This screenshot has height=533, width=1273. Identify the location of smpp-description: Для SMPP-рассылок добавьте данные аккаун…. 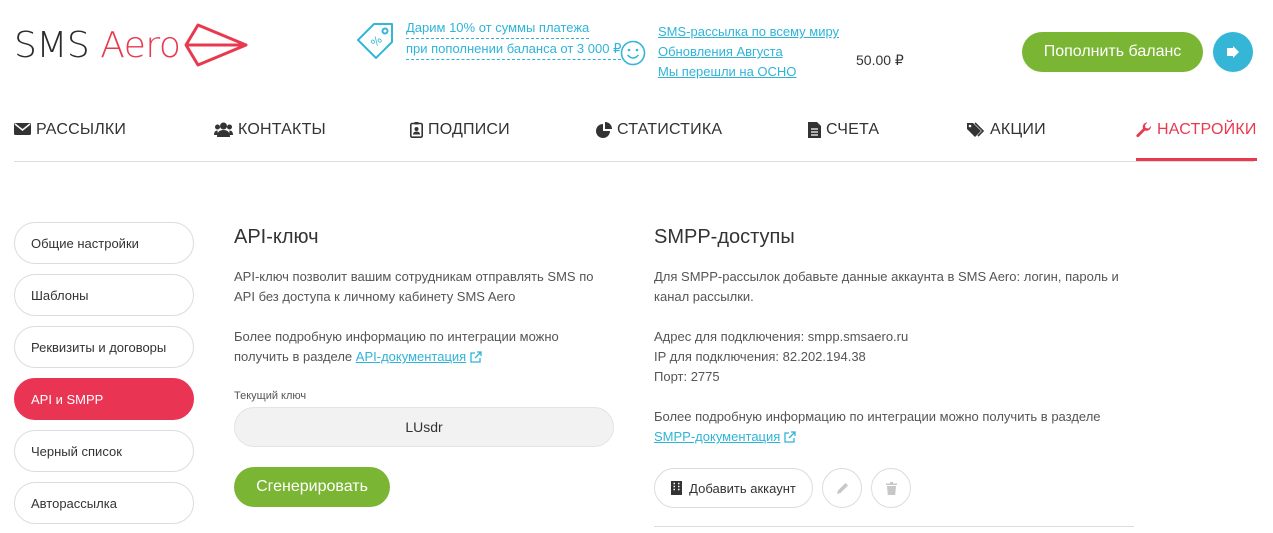
(886, 286).